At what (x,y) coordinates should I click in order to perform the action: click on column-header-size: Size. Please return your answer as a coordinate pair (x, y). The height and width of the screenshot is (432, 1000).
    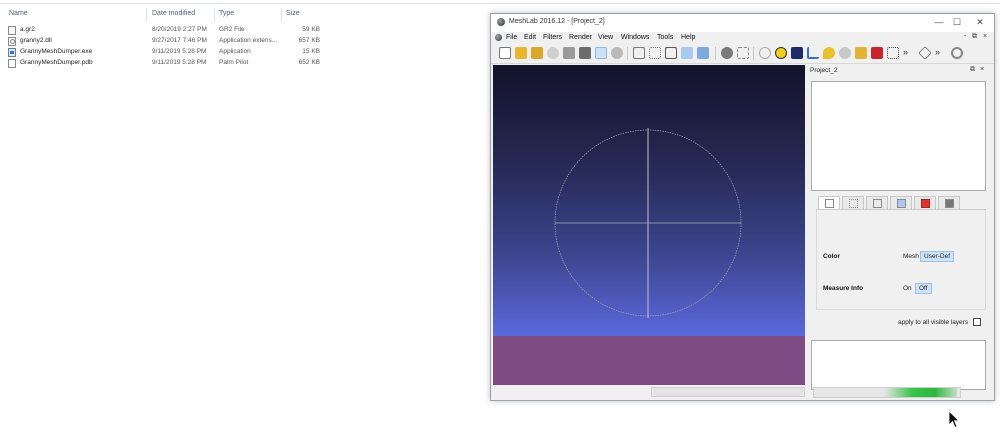
    Looking at the image, I should click on (293, 16).